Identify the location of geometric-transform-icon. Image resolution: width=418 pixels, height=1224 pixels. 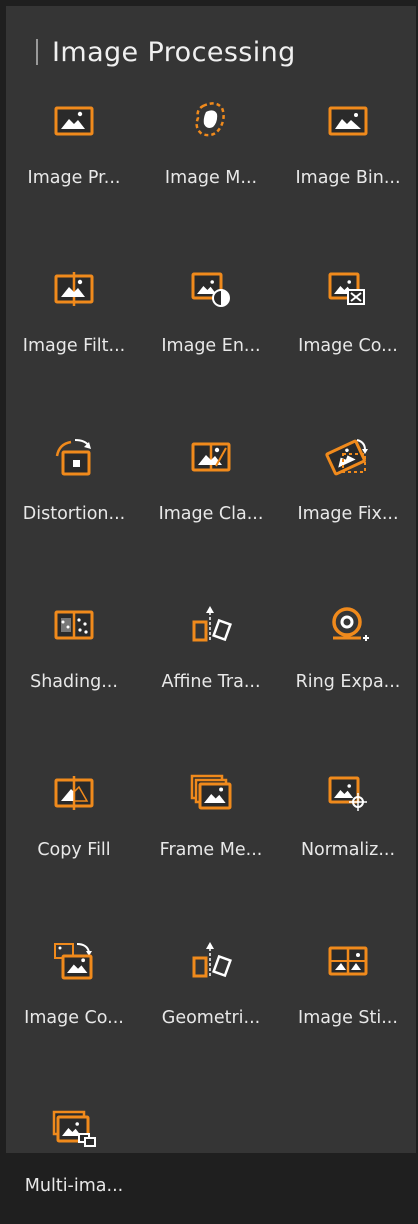
(211, 961).